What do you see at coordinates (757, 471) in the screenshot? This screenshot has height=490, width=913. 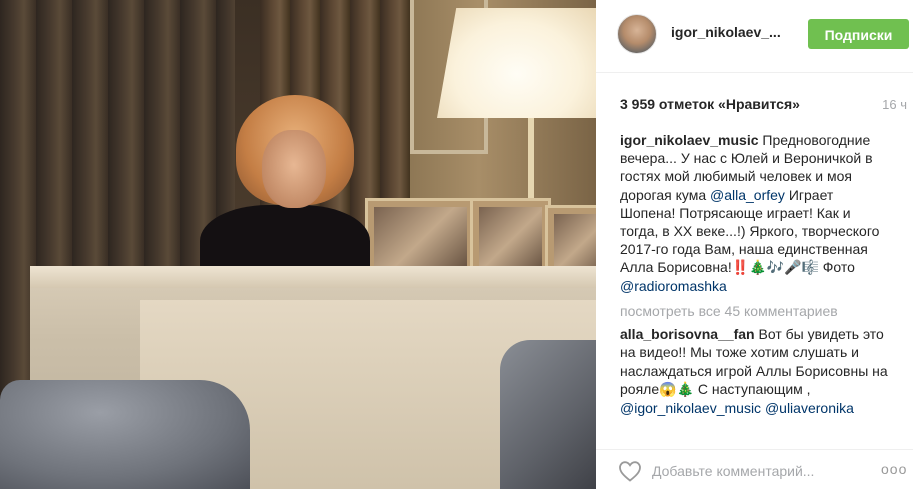 I see `add-comment-input` at bounding box center [757, 471].